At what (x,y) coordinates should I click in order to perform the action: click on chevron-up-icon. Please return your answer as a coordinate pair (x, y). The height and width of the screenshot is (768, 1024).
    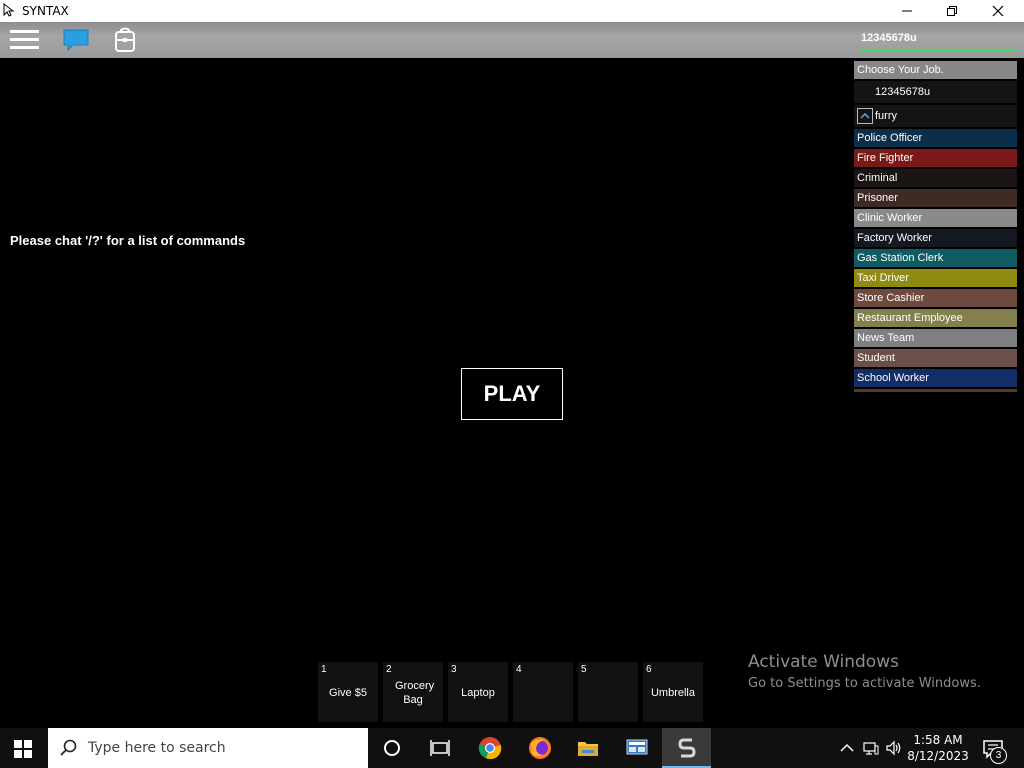
    Looking at the image, I should click on (847, 748).